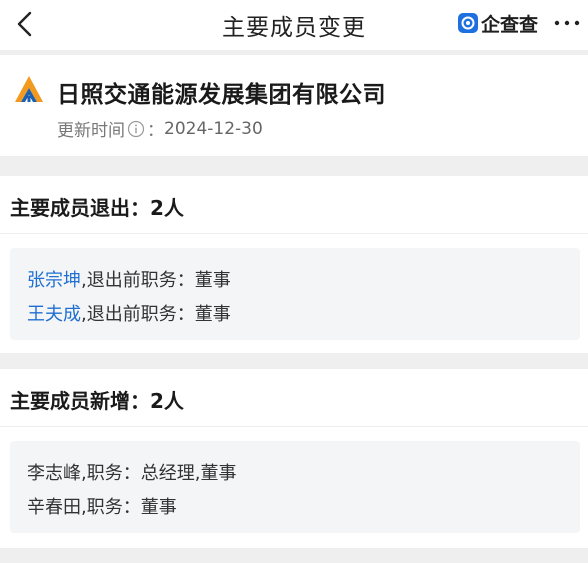 The image size is (588, 563). I want to click on exit-heading: 主要成员退出：2人, so click(97, 208).